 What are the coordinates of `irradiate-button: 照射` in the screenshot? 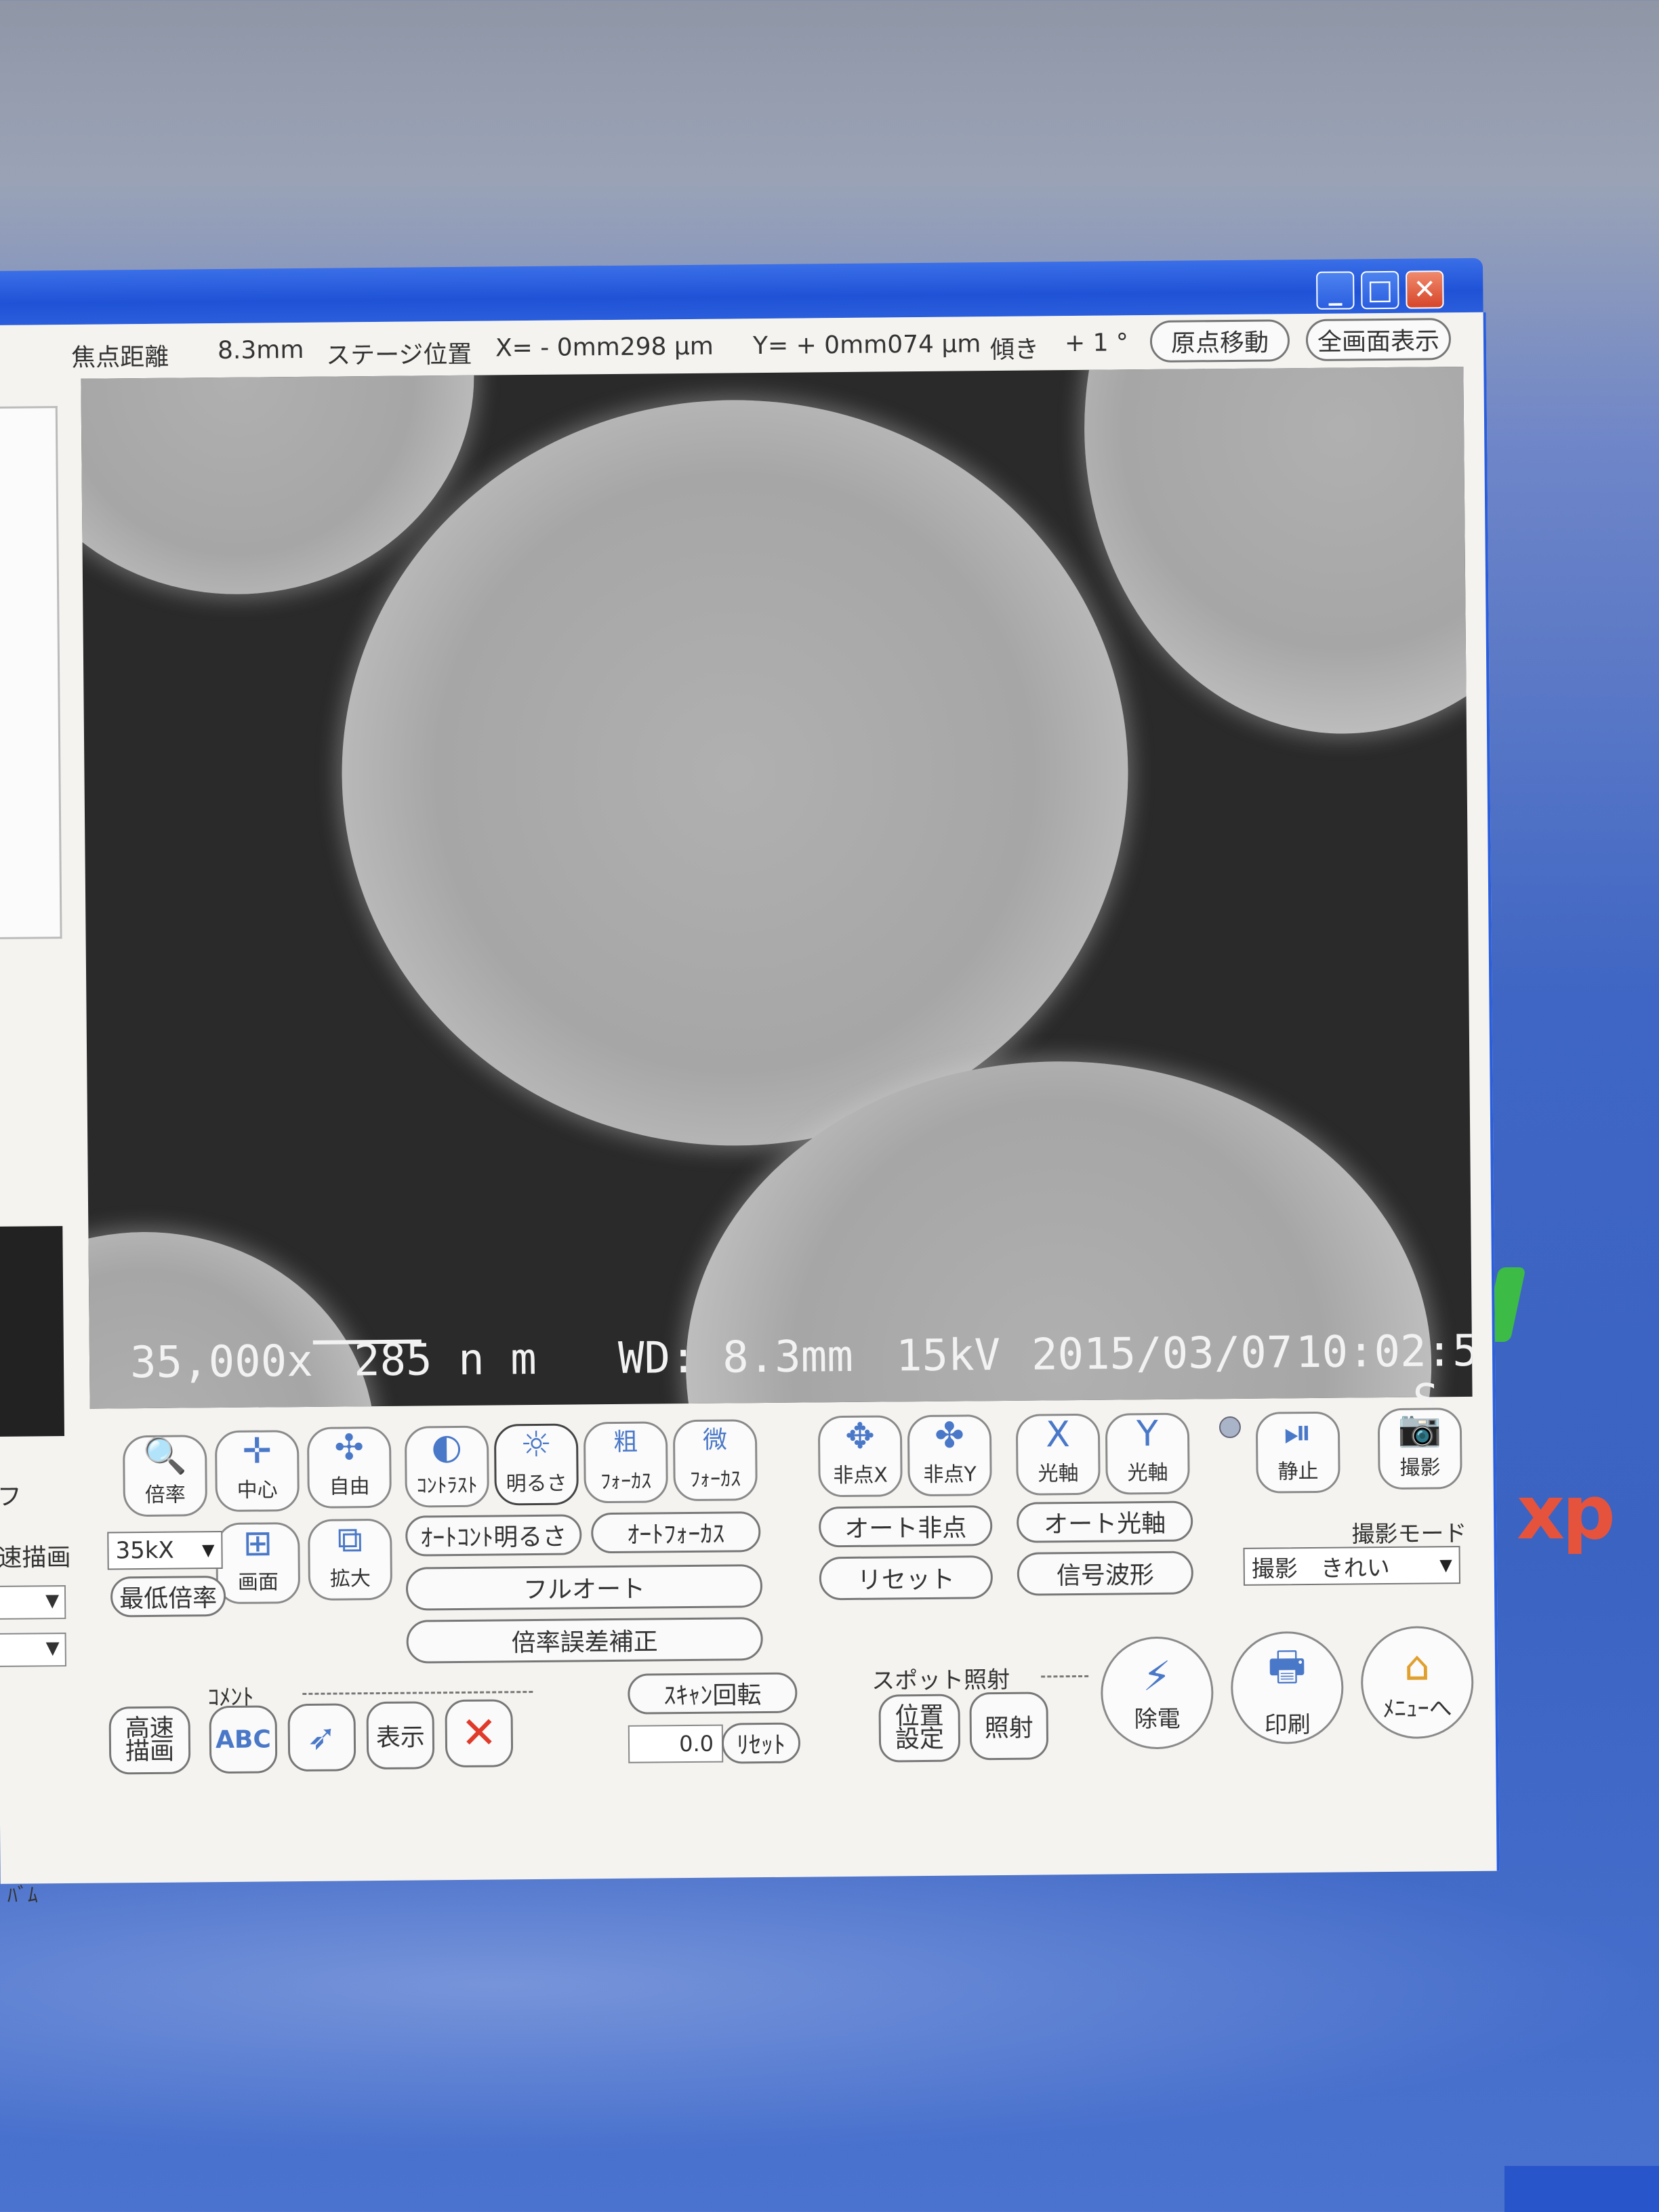 It's located at (1009, 1726).